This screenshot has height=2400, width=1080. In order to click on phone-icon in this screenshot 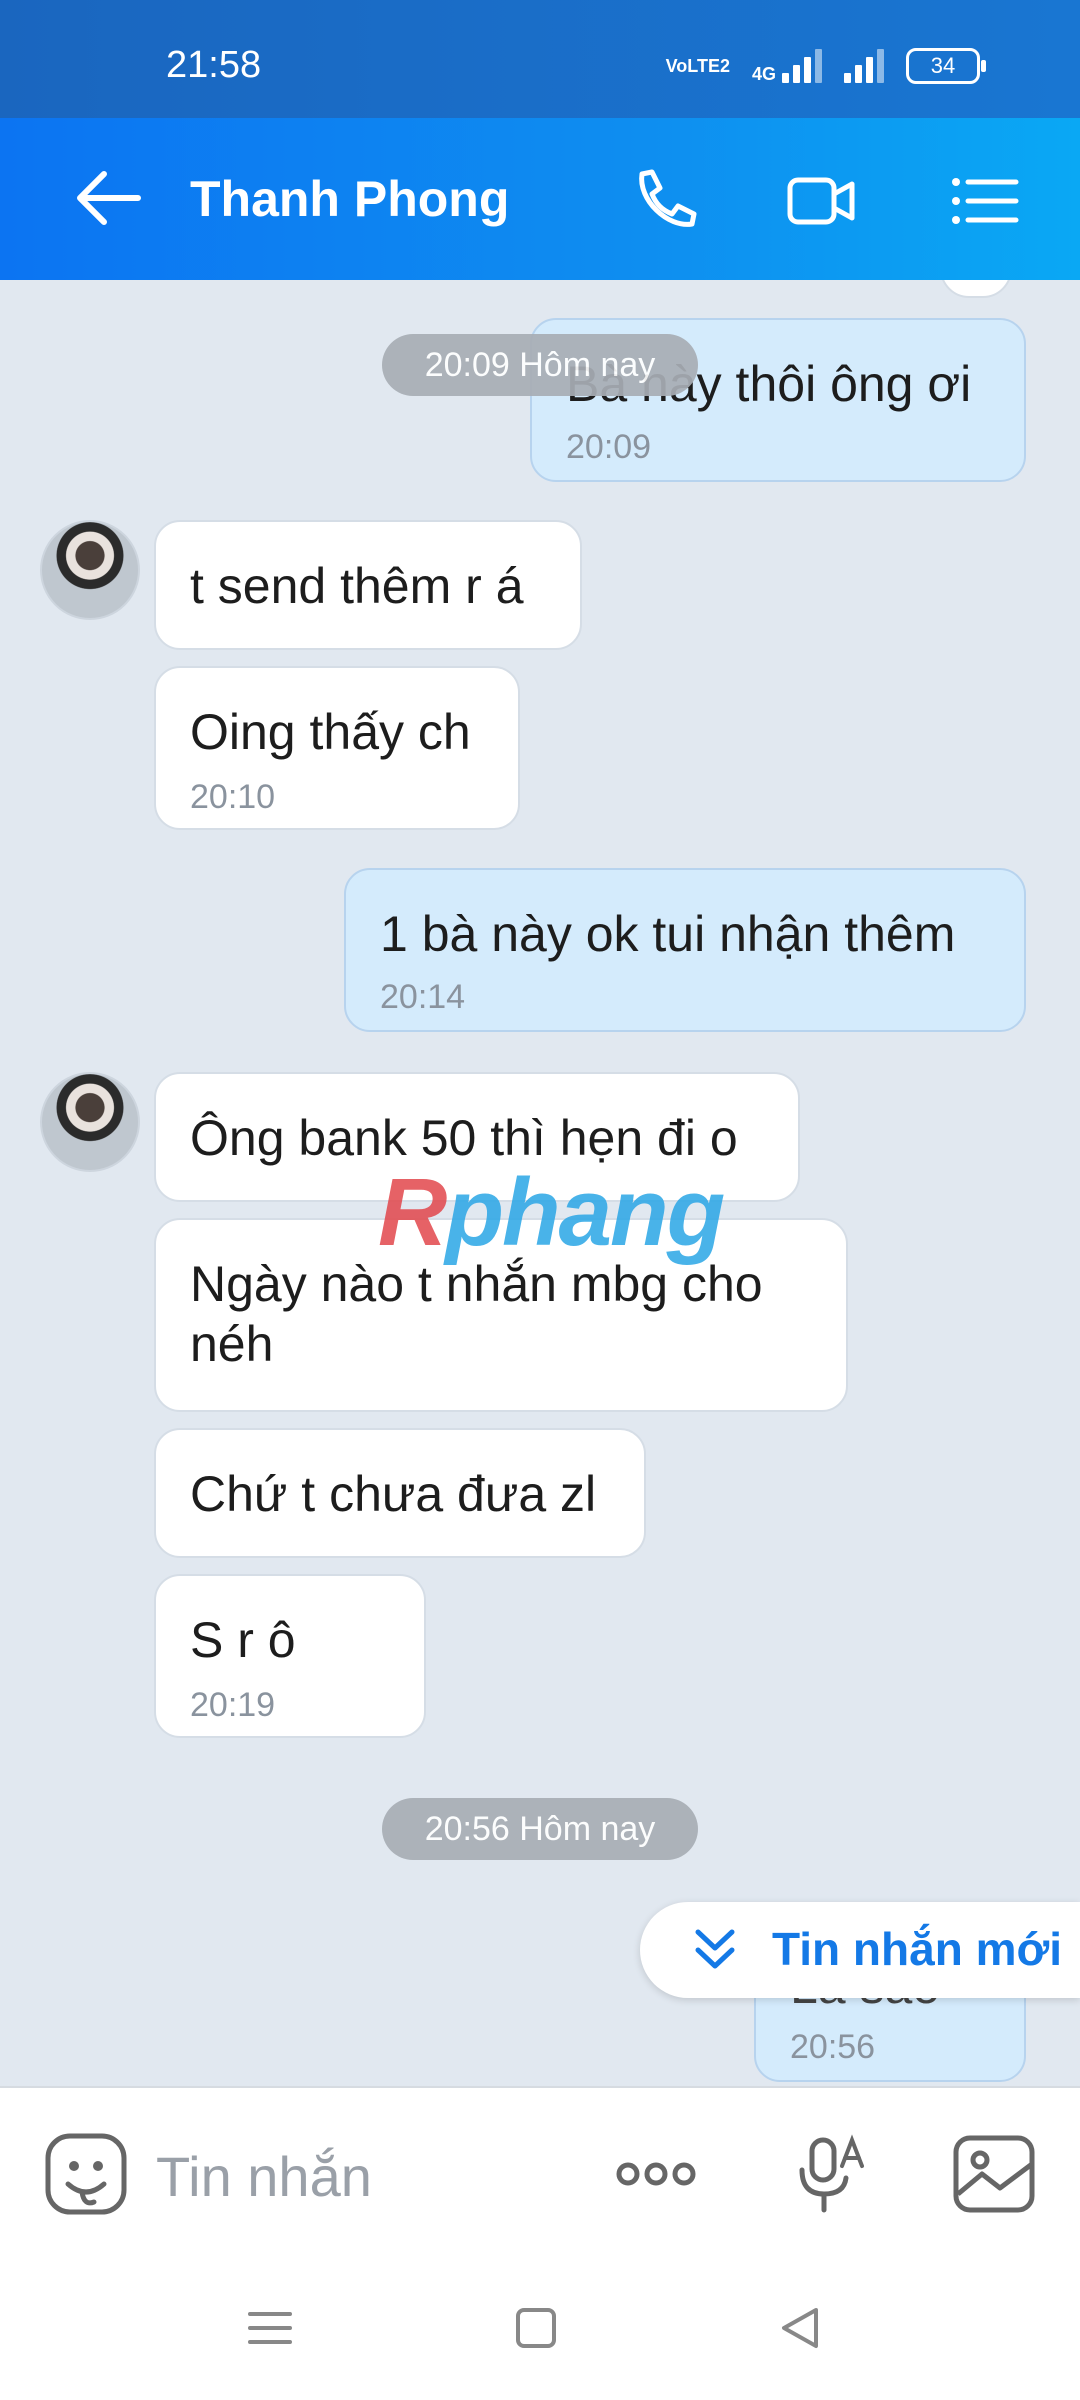, I will do `click(663, 201)`.